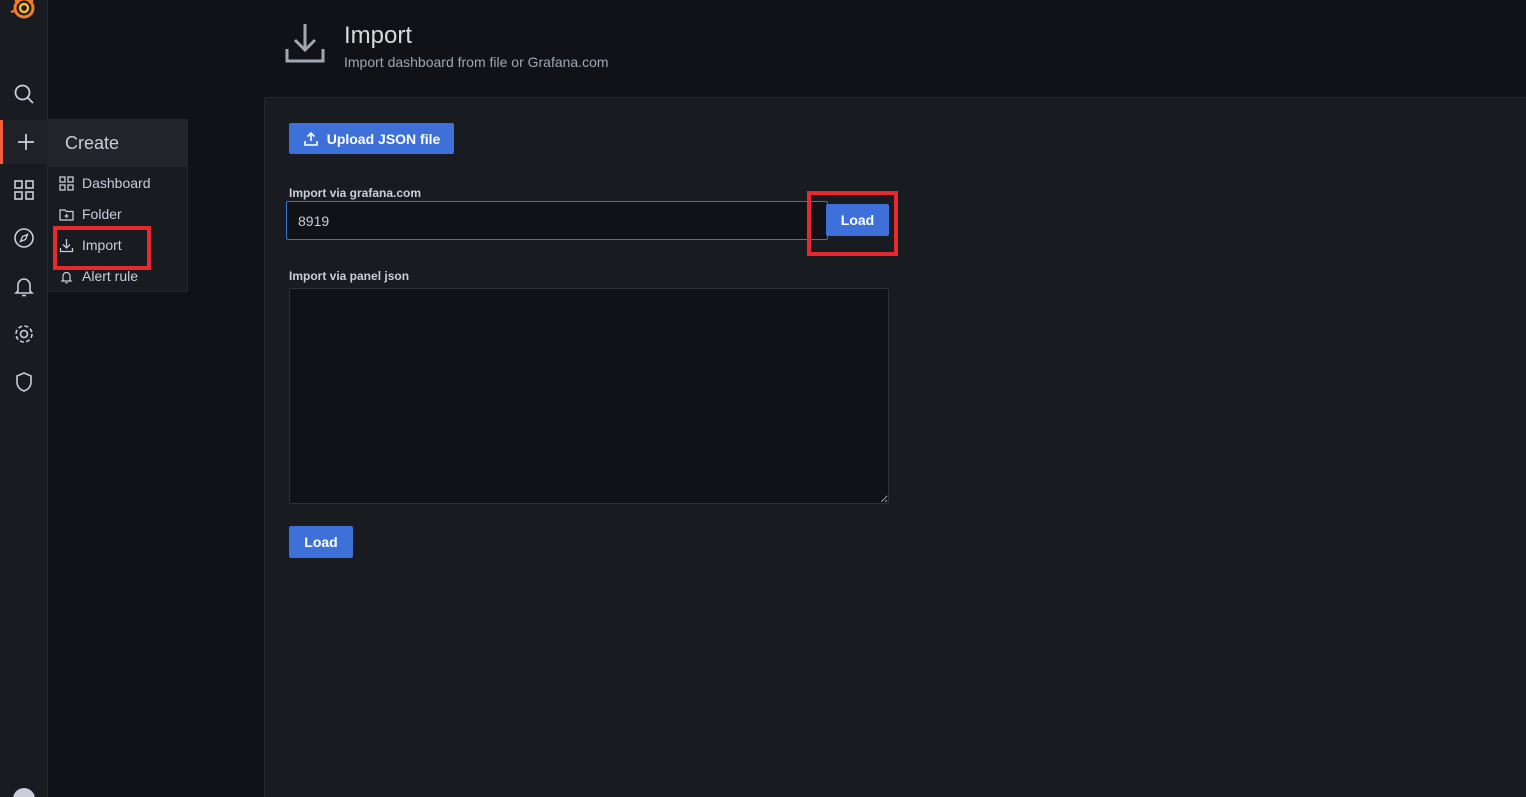  What do you see at coordinates (24, 238) in the screenshot?
I see `explore-compass-icon` at bounding box center [24, 238].